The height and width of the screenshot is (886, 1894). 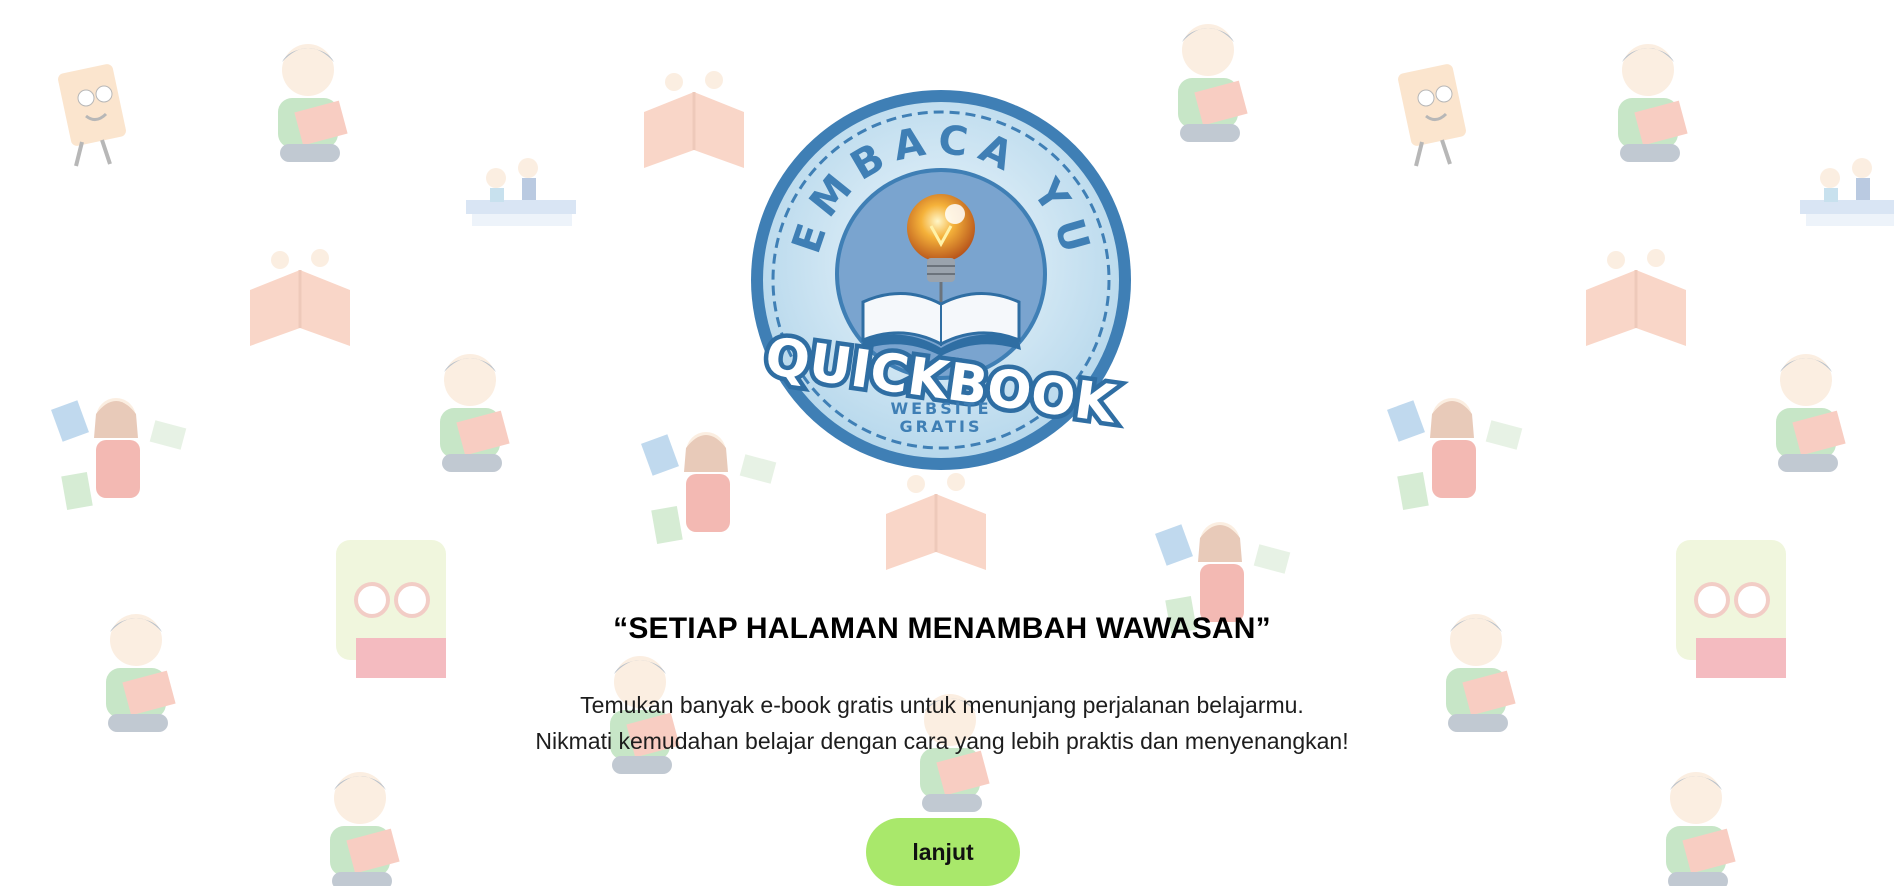 What do you see at coordinates (941, 426) in the screenshot?
I see `logo-sub-line2: GRATIS` at bounding box center [941, 426].